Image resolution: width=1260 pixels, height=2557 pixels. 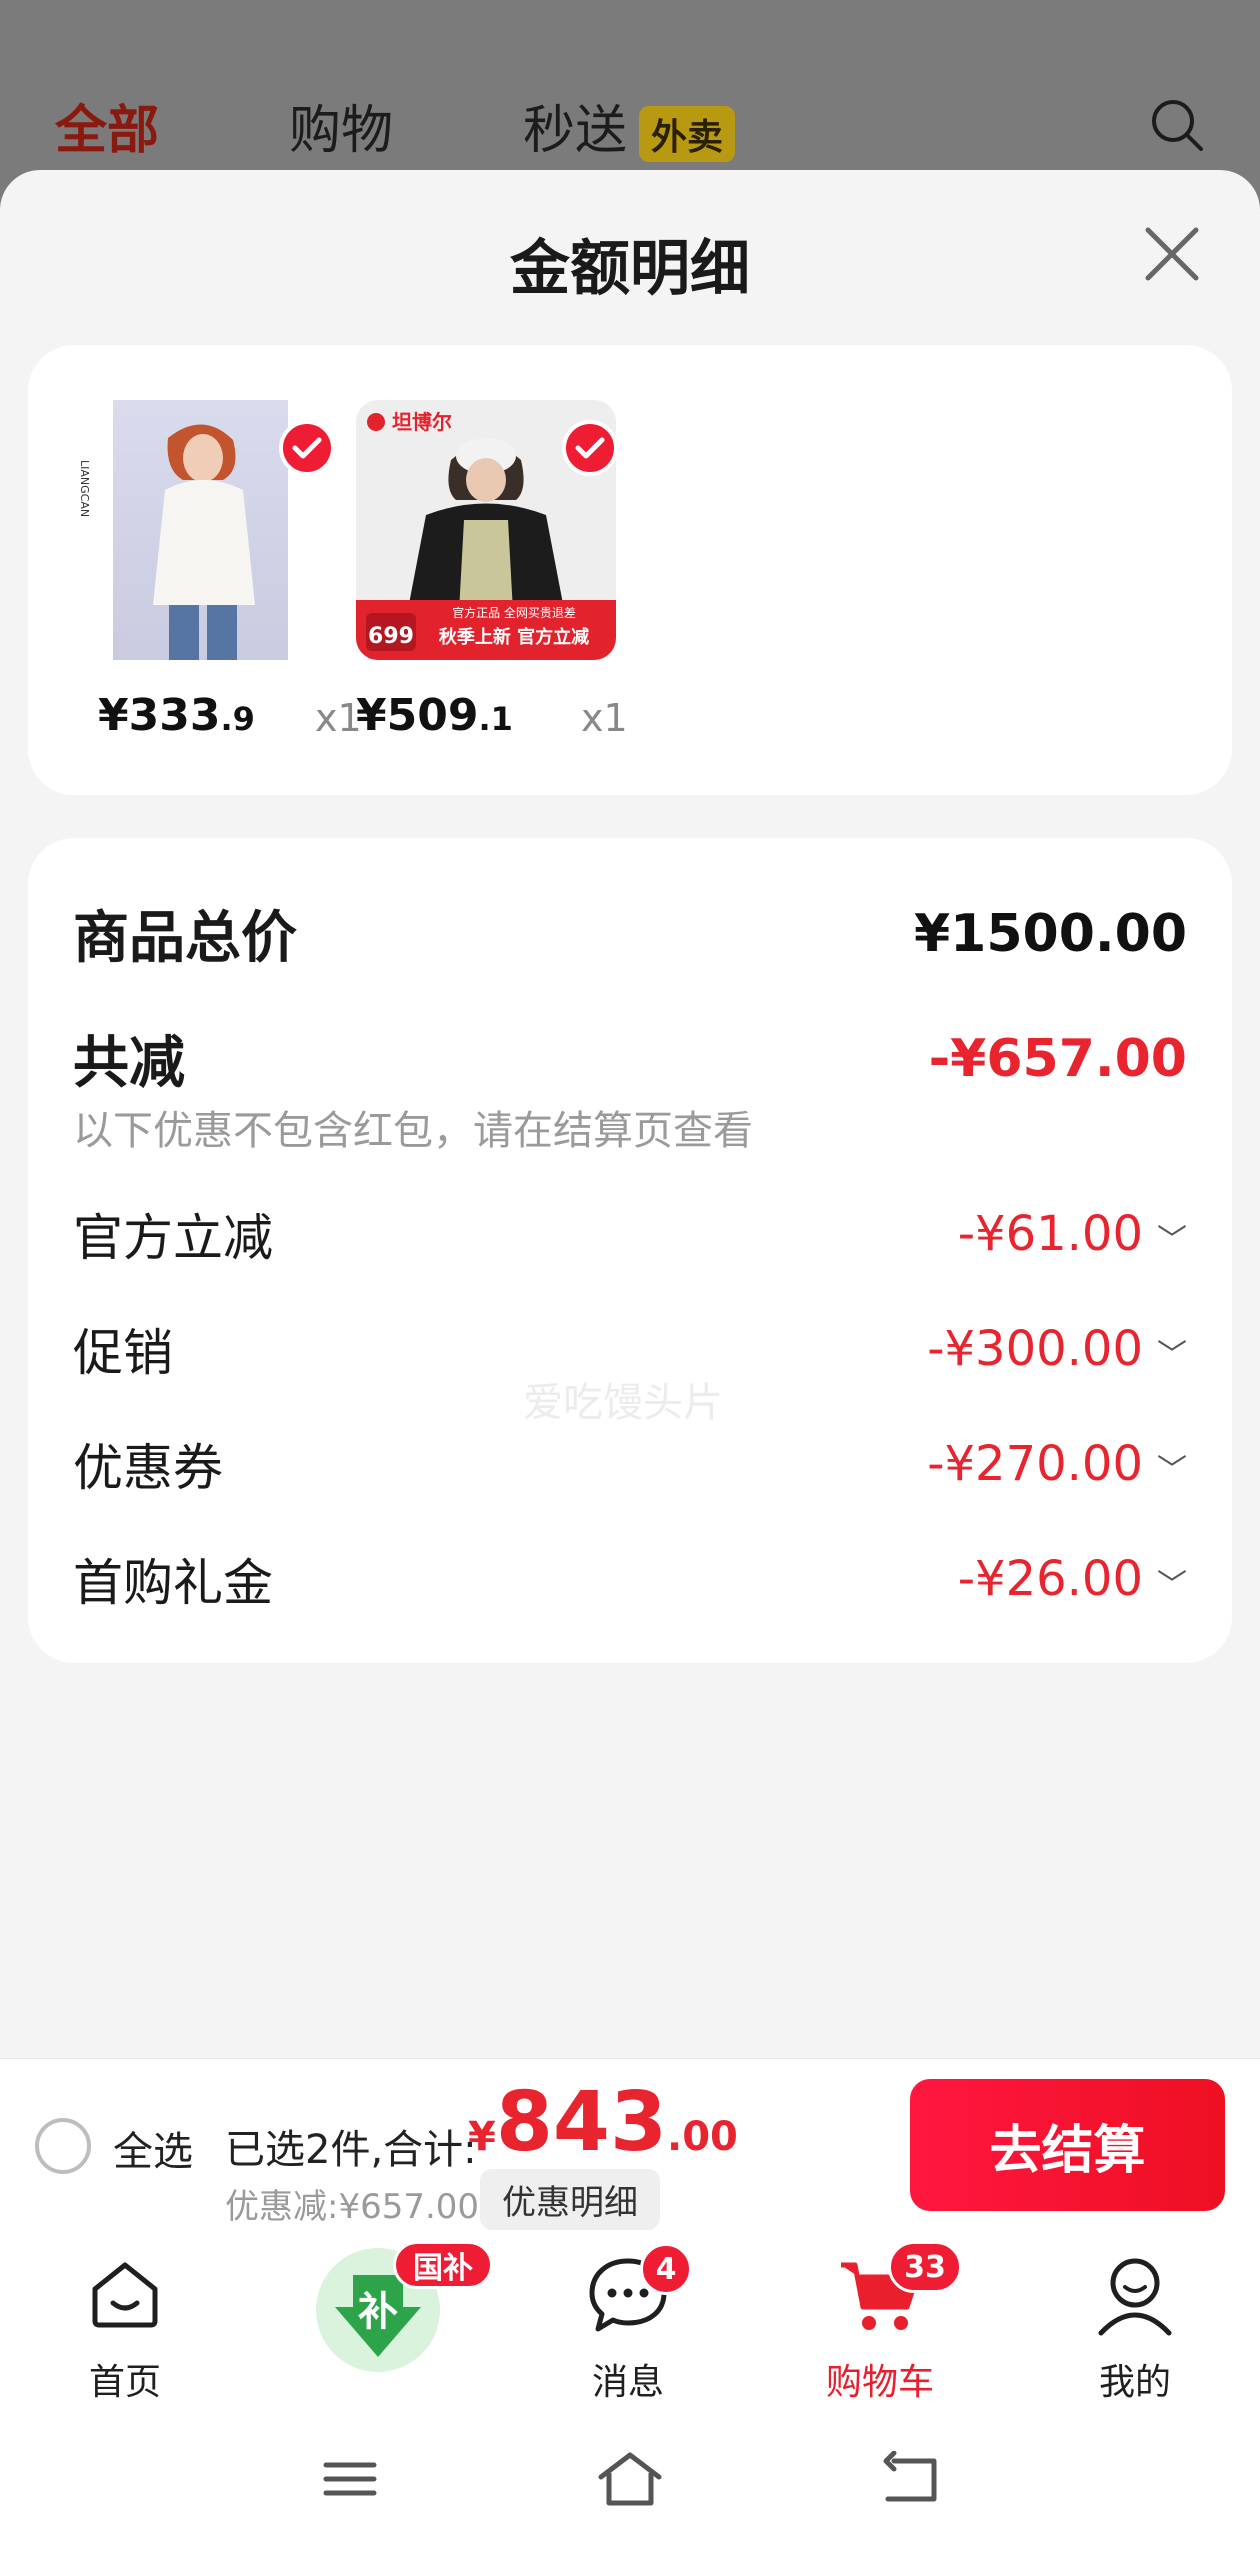 What do you see at coordinates (925, 2267) in the screenshot?
I see `cart-count-badge: 33` at bounding box center [925, 2267].